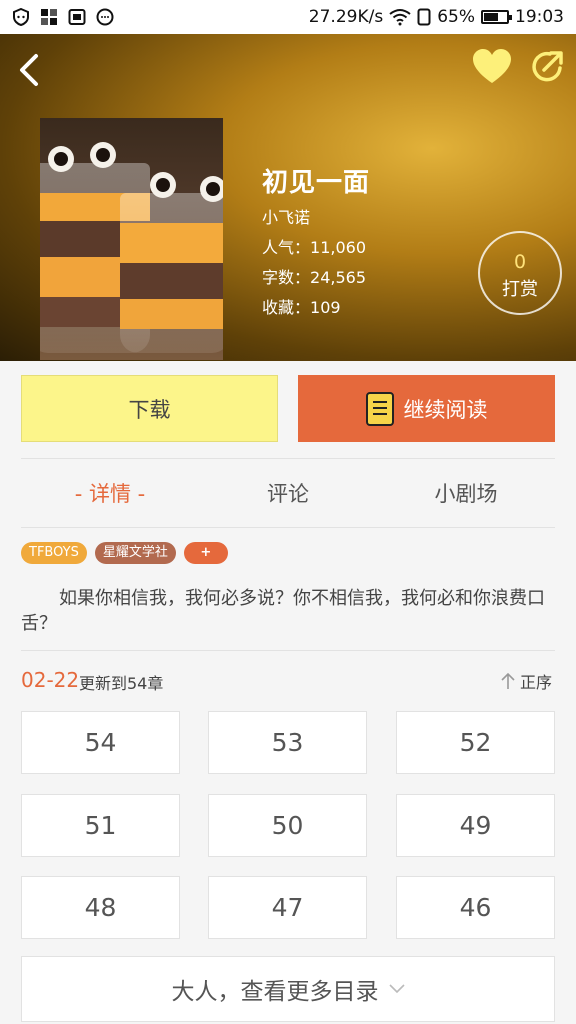 The width and height of the screenshot is (576, 1024). I want to click on chevron-down-icon, so click(396, 989).